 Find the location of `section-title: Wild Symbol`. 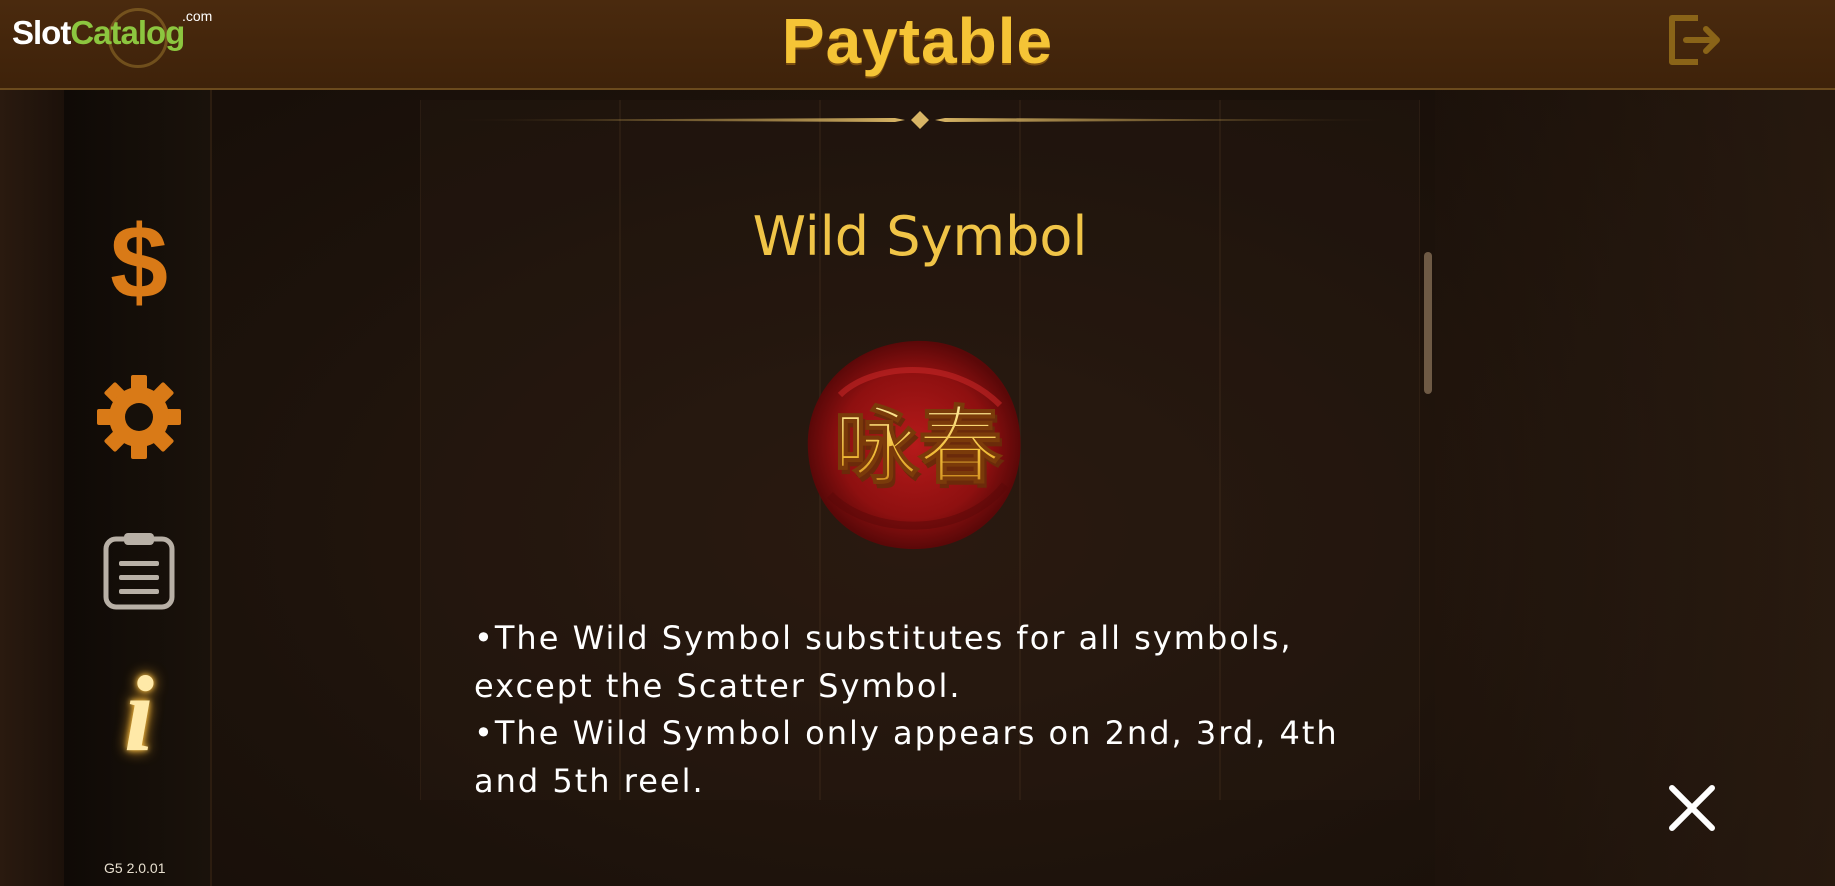

section-title: Wild Symbol is located at coordinates (920, 236).